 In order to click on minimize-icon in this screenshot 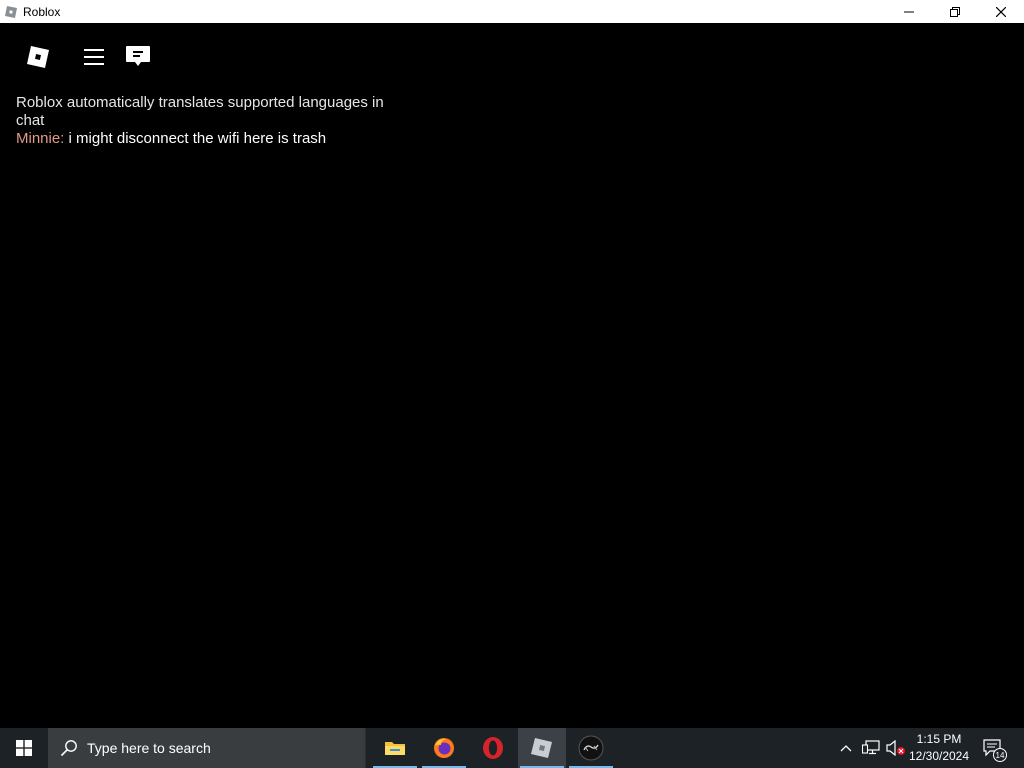, I will do `click(909, 11)`.